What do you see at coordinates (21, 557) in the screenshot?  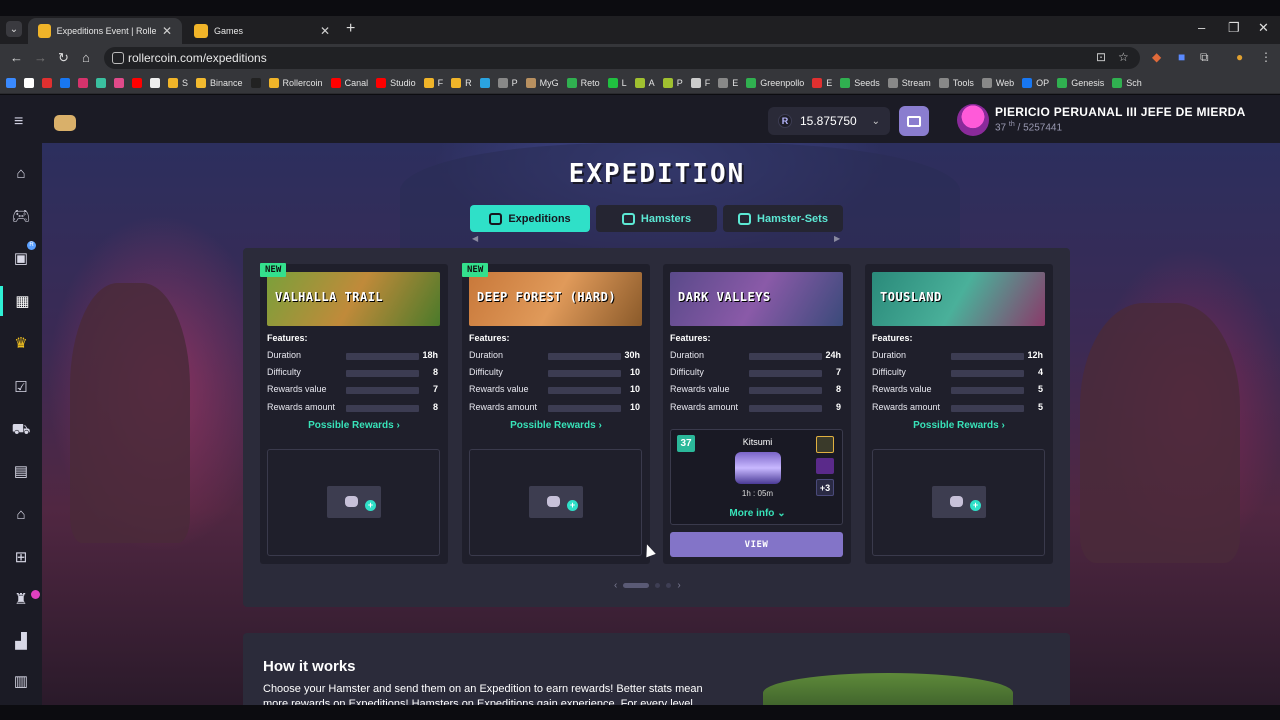 I see `sidebar-item-gifts: ⊞` at bounding box center [21, 557].